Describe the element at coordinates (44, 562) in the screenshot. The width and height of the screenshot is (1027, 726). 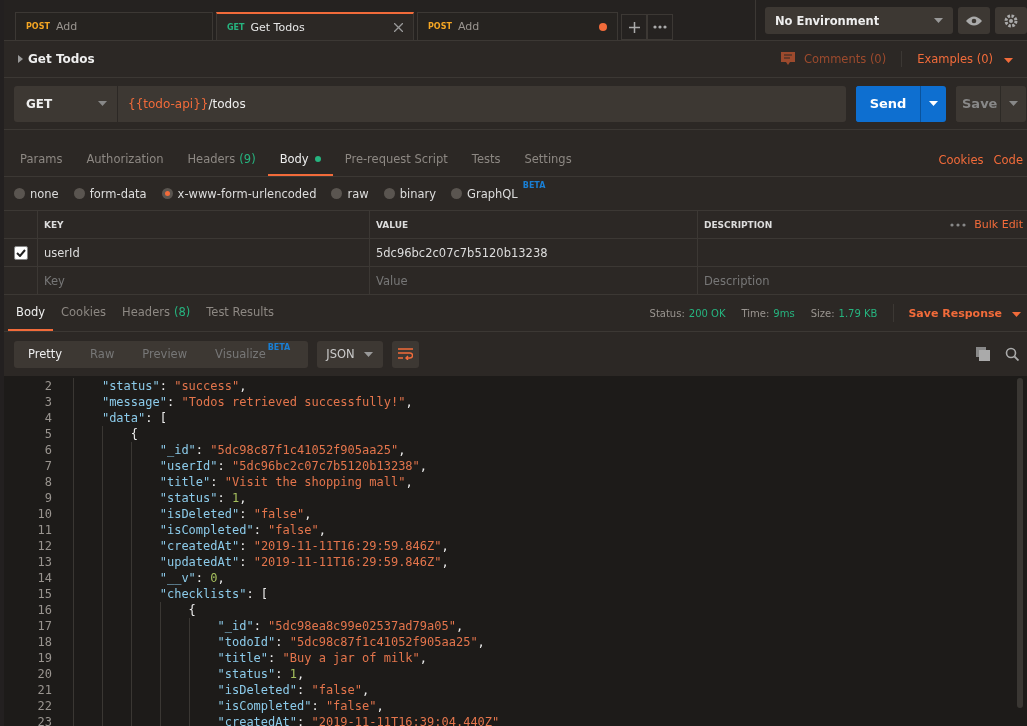
I see `line-number: 13` at that location.